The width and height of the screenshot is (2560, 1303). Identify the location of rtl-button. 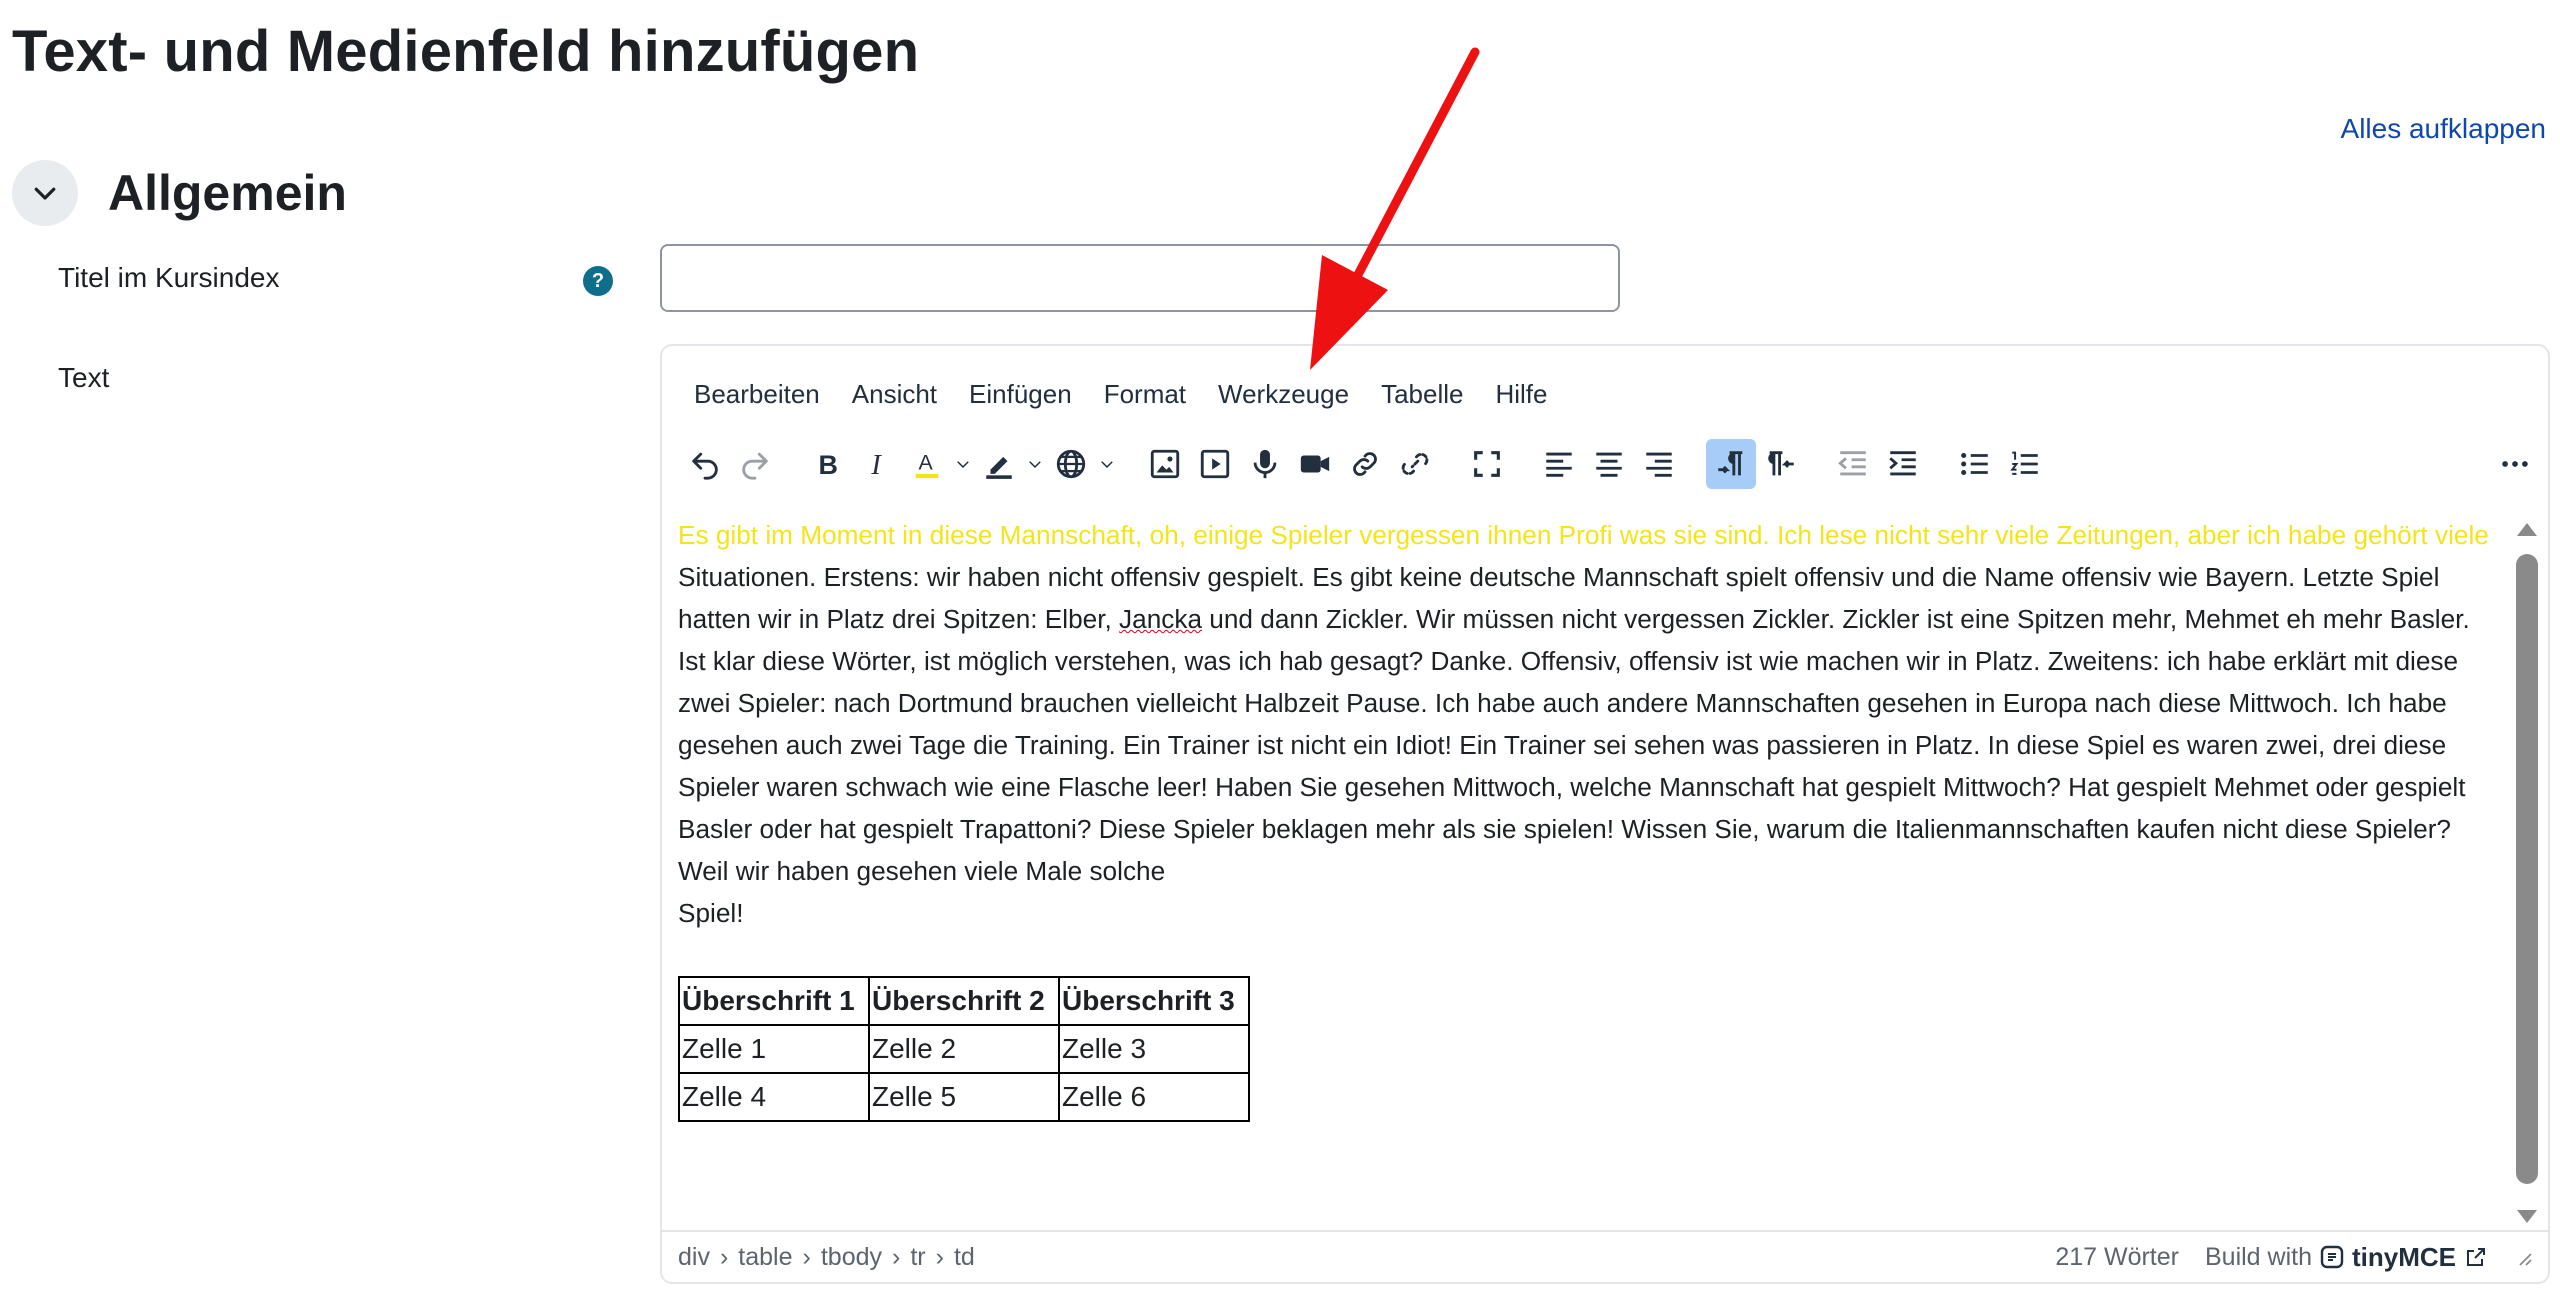
(1781, 464).